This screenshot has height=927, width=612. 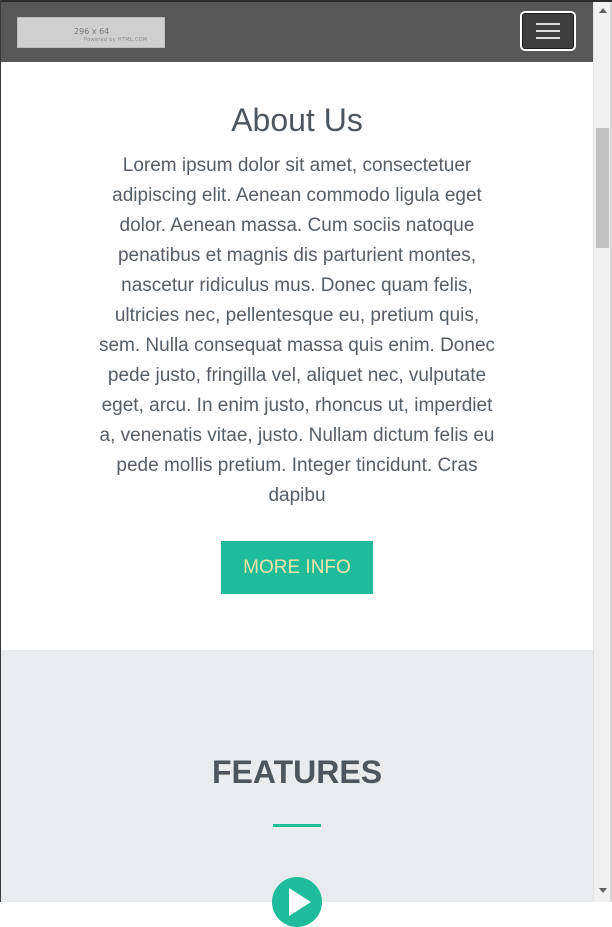 I want to click on navbar: 296 x 64 Powered by HTML.COM, so click(x=297, y=32).